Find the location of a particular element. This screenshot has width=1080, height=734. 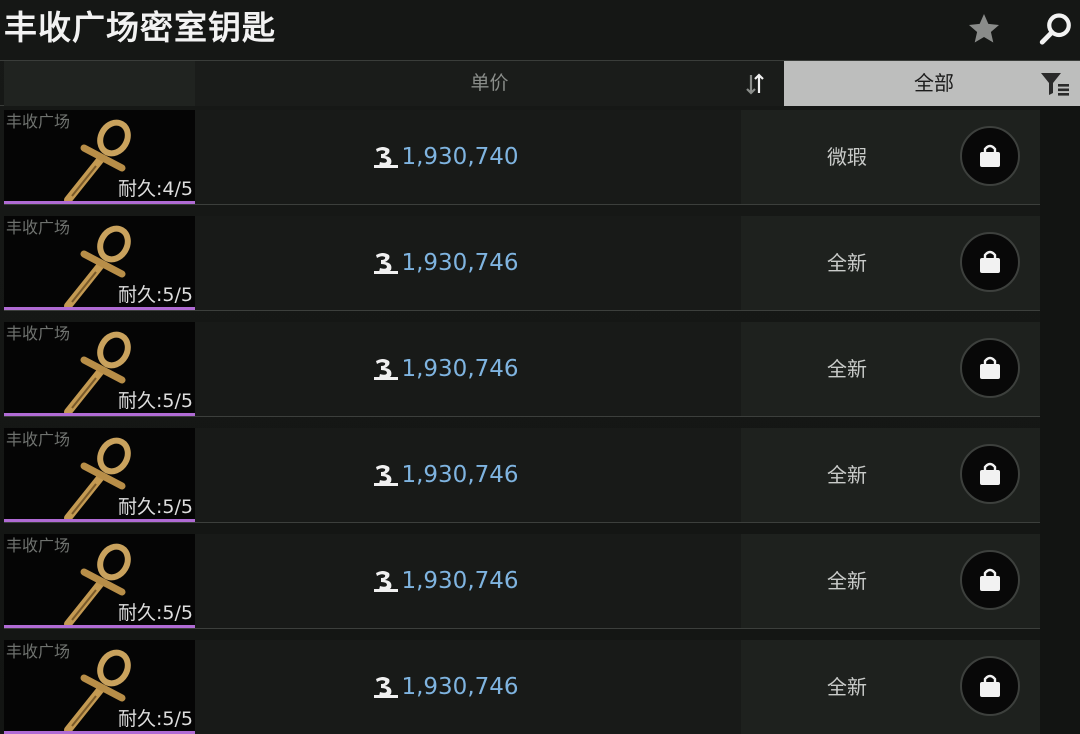

title-bar: 丰收广场密室钥匙 is located at coordinates (540, 30).